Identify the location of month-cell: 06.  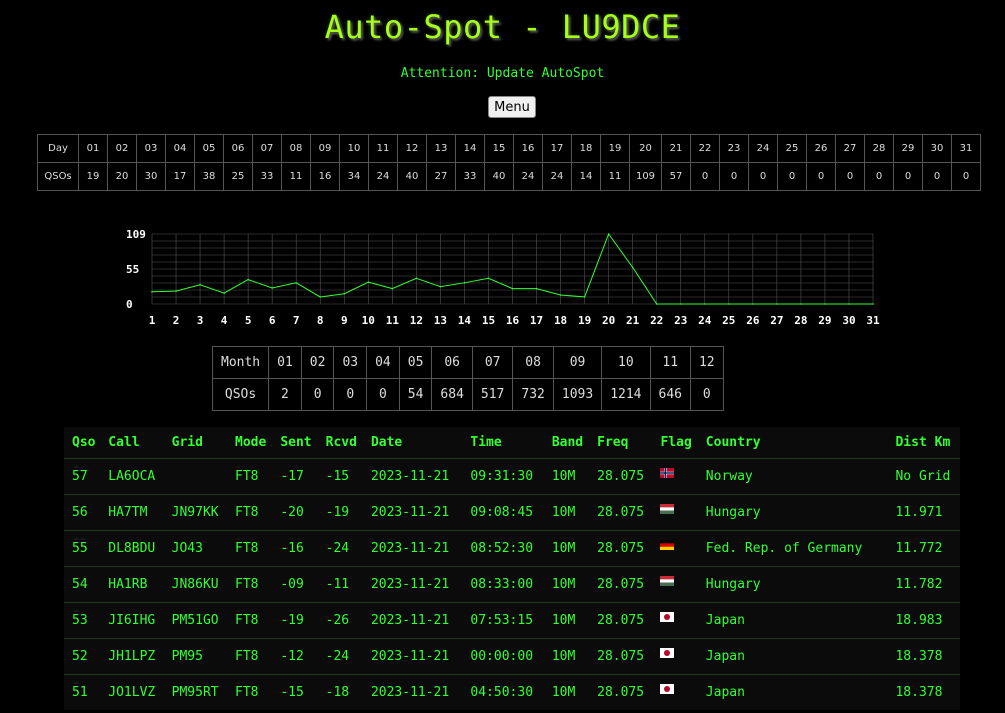
(452, 362).